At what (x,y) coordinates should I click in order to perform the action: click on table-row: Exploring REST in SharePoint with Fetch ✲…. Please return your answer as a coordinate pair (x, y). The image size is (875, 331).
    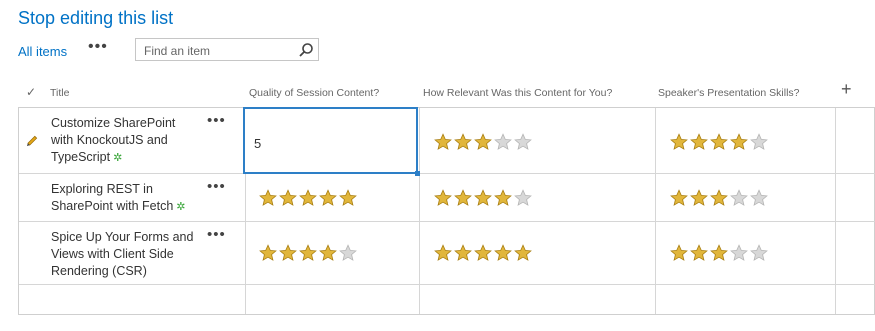
    Looking at the image, I should click on (447, 198).